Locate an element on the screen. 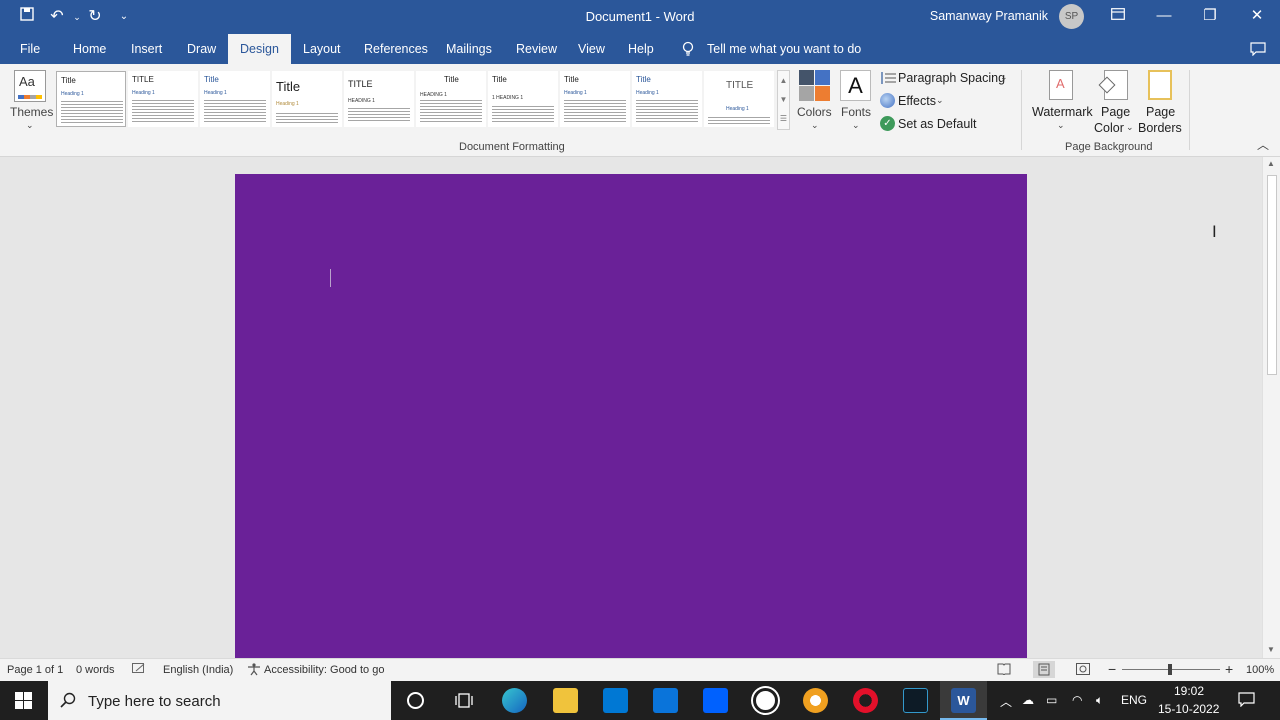  page-borders-icon is located at coordinates (1160, 85).